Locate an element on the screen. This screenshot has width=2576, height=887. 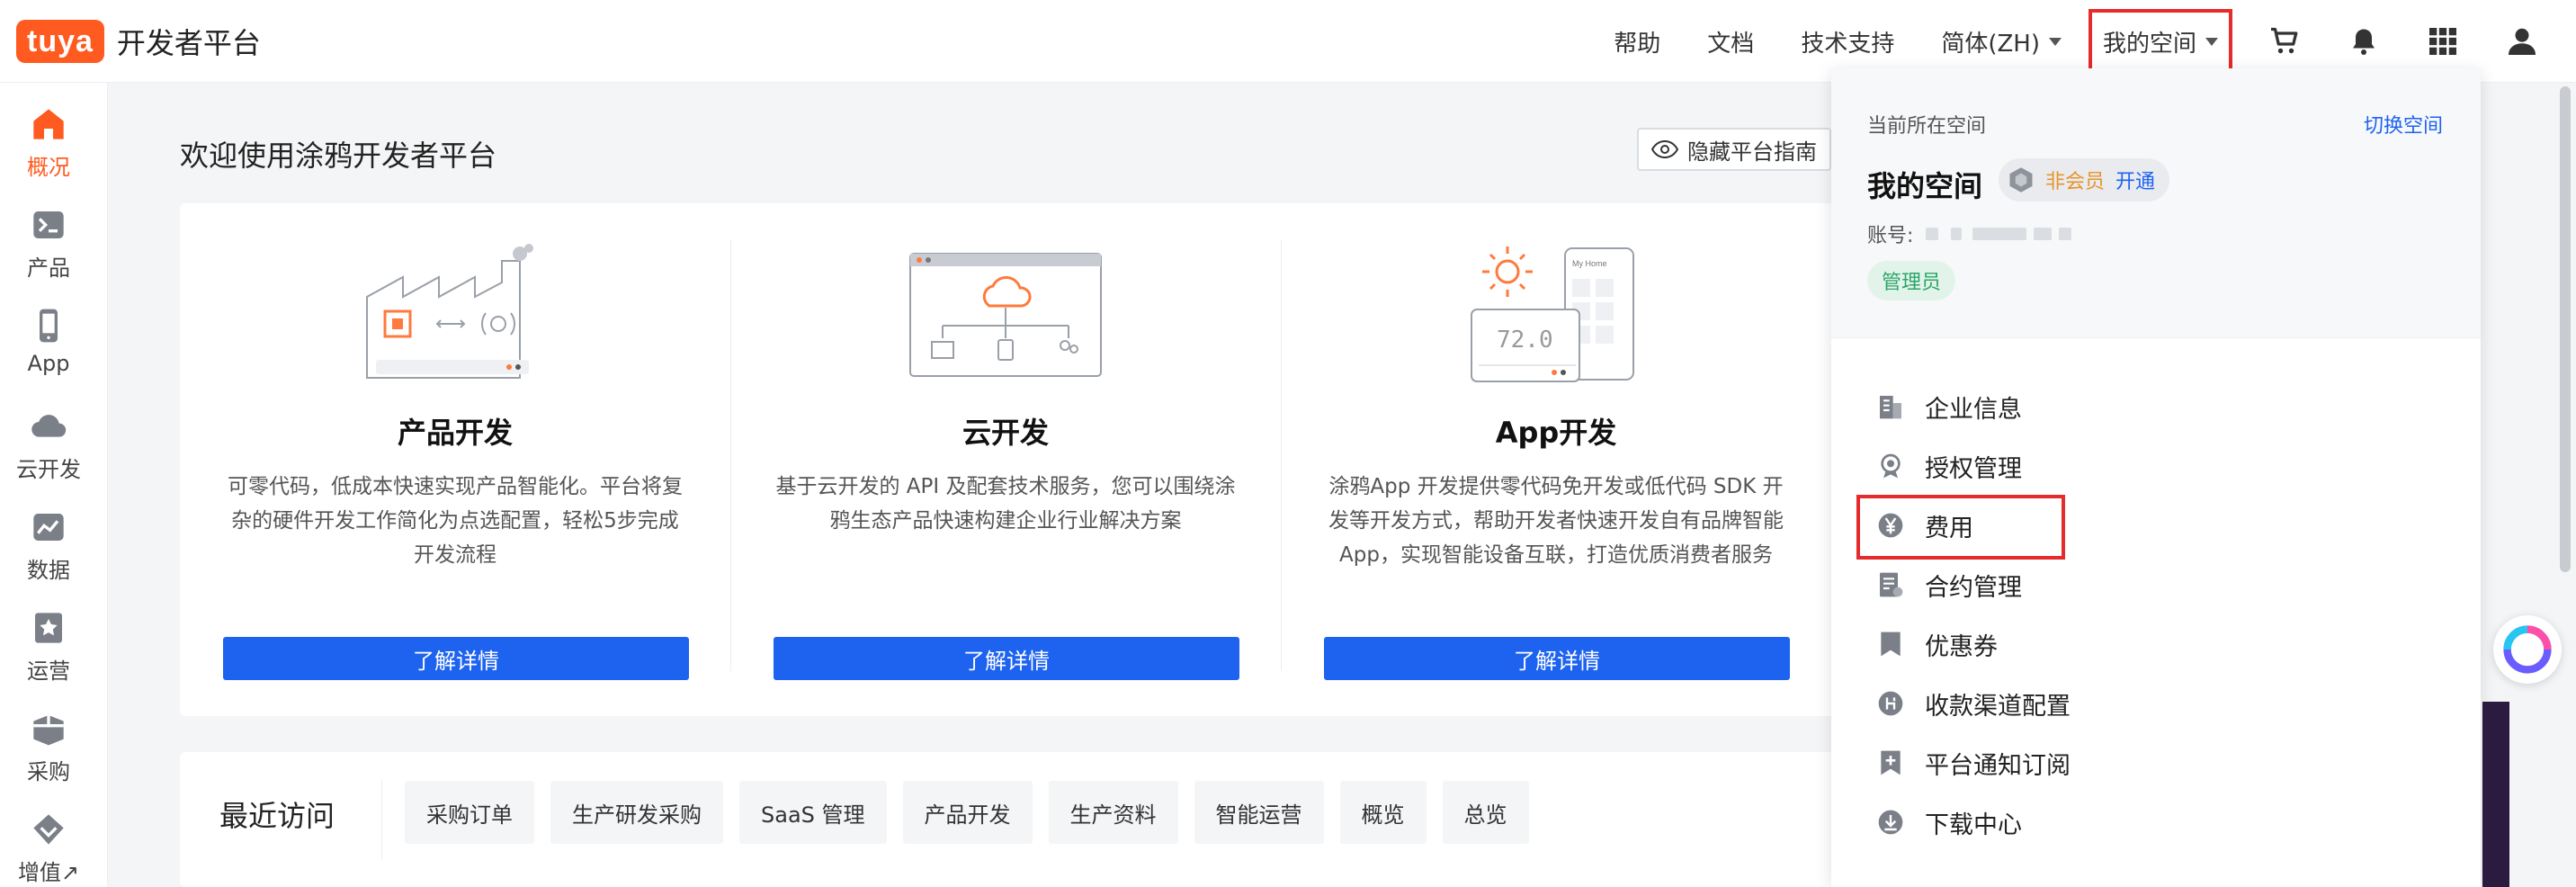
language-label: 简体(ZH) is located at coordinates (1990, 44).